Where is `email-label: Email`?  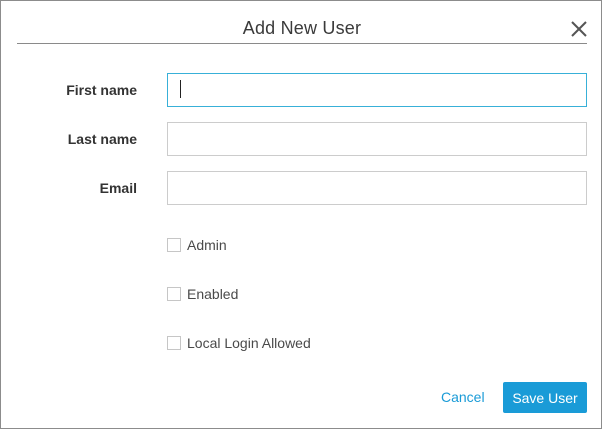
email-label: Email is located at coordinates (118, 188).